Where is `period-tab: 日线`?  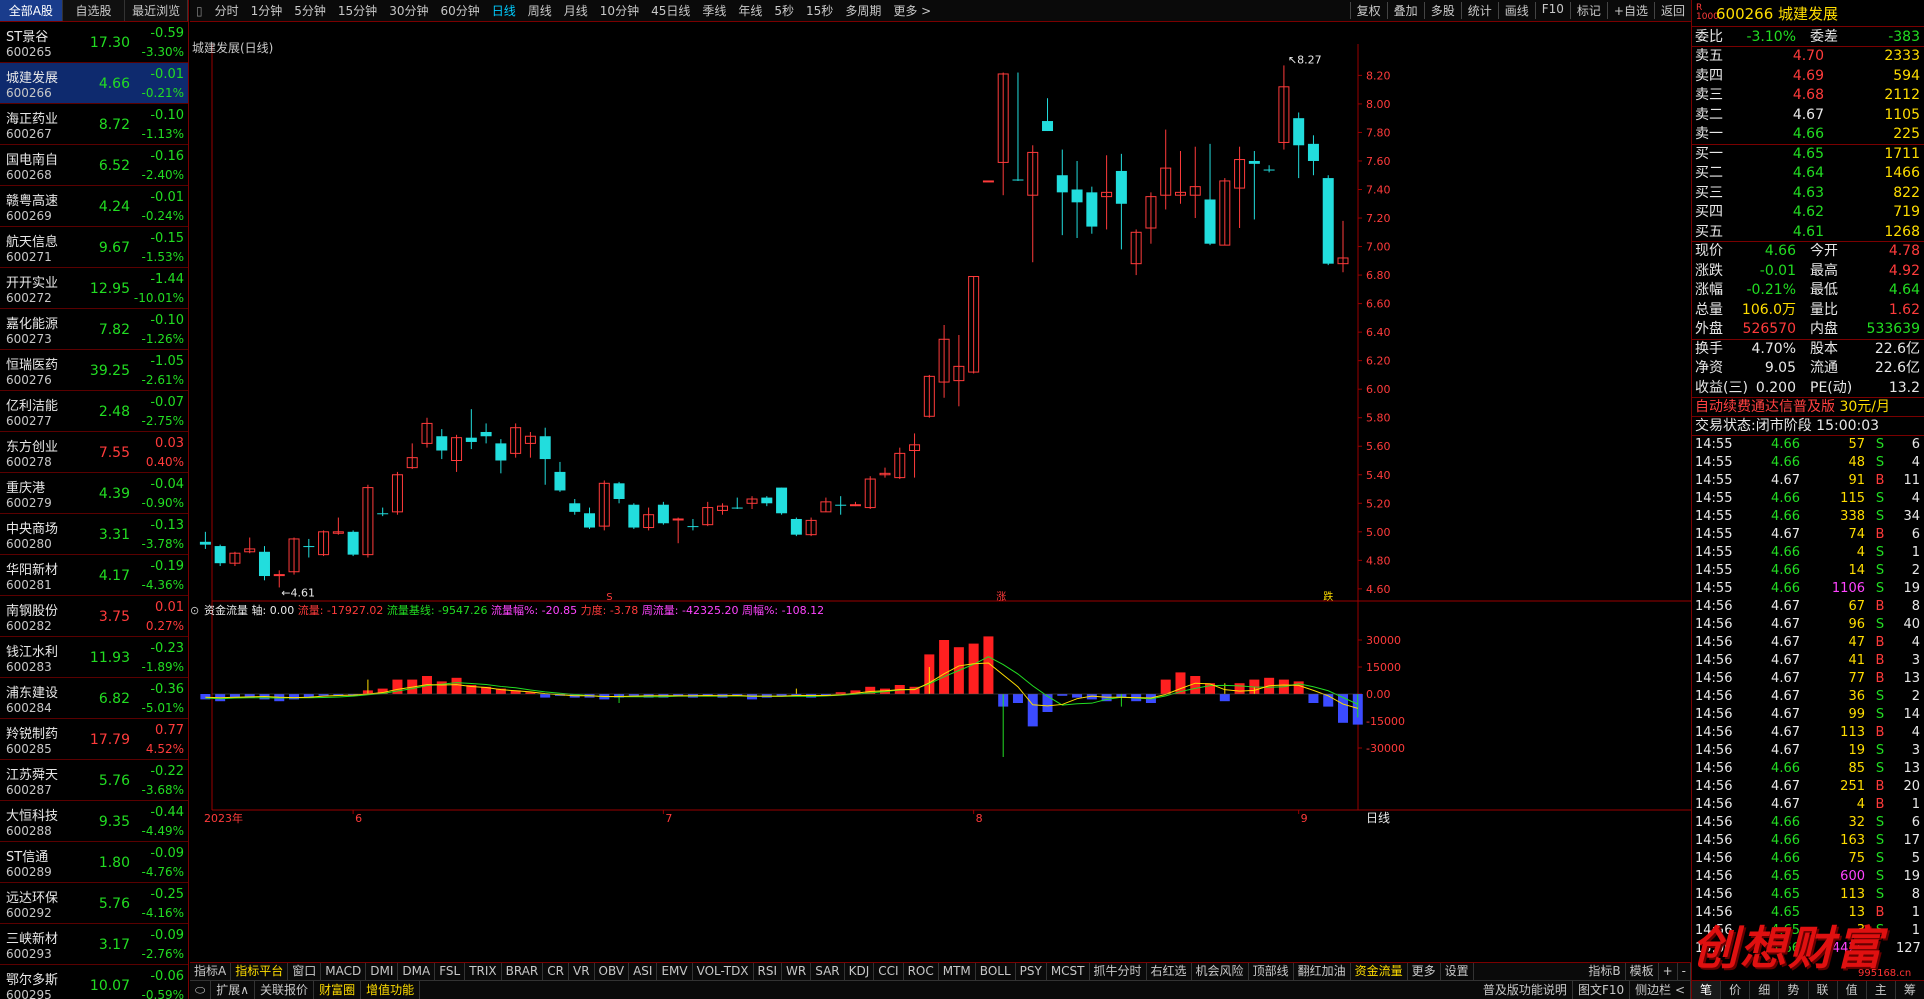 period-tab: 日线 is located at coordinates (504, 10).